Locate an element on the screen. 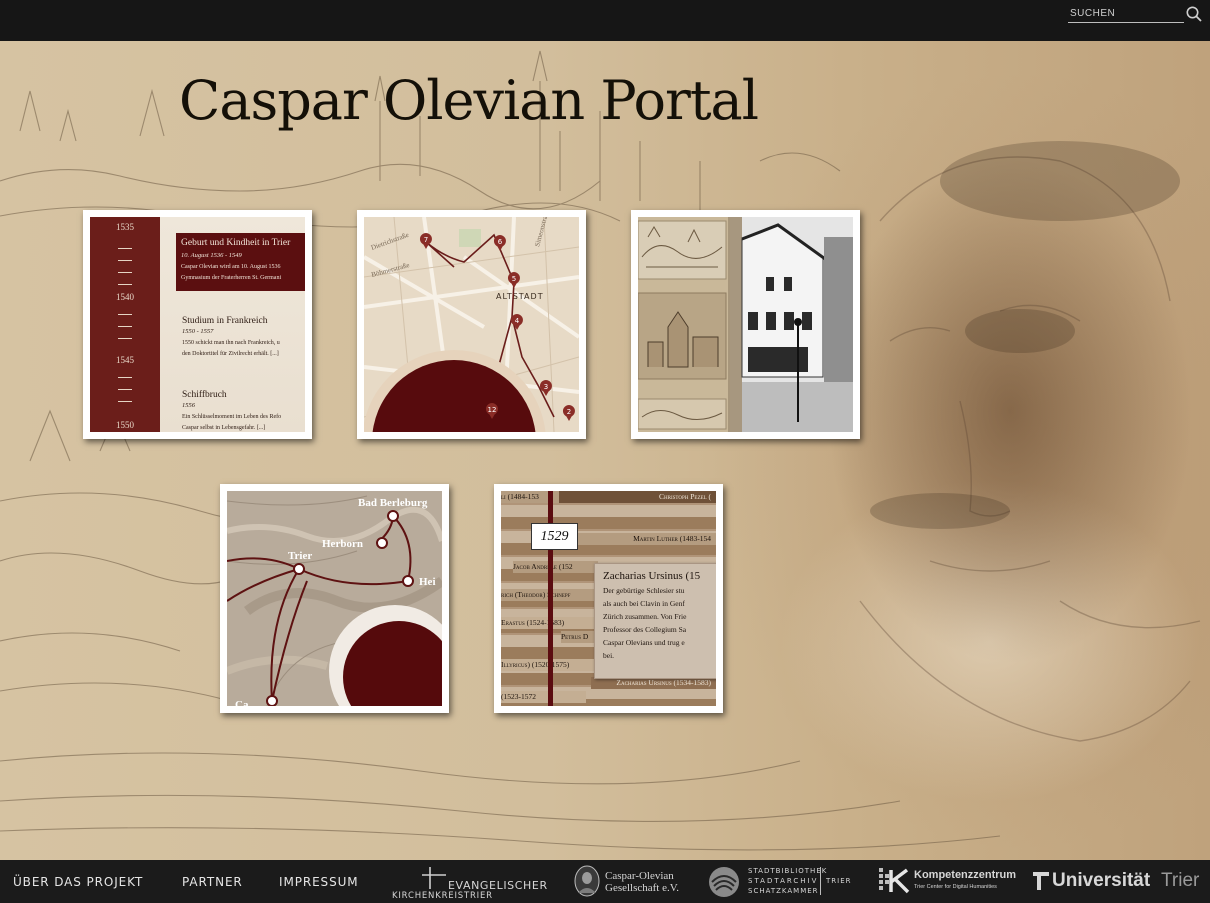 The width and height of the screenshot is (1210, 903). map-marker-number: 2 is located at coordinates (569, 412).